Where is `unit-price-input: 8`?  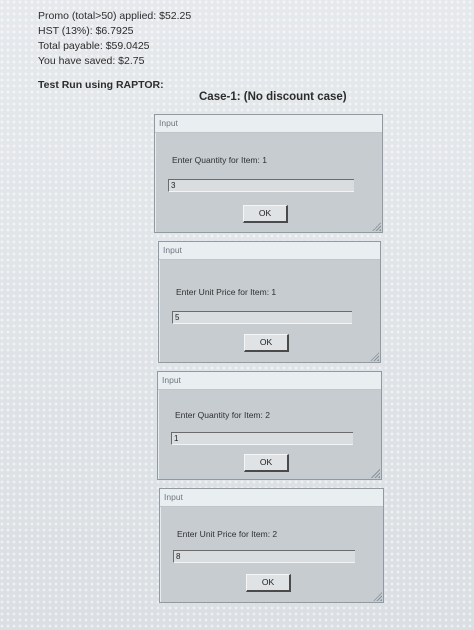
unit-price-input: 8 is located at coordinates (264, 556).